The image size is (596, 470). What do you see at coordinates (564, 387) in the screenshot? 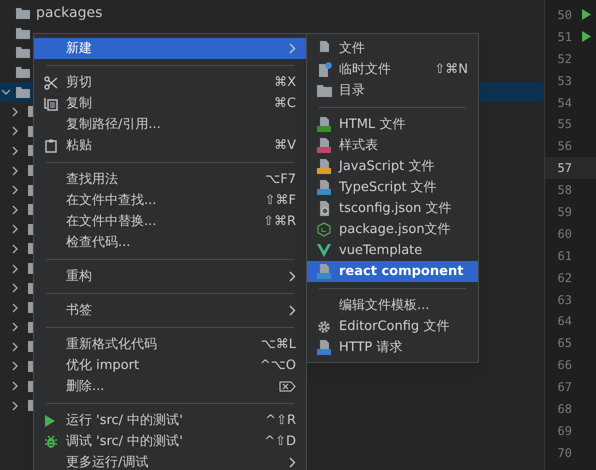
I see `line-number: 67` at bounding box center [564, 387].